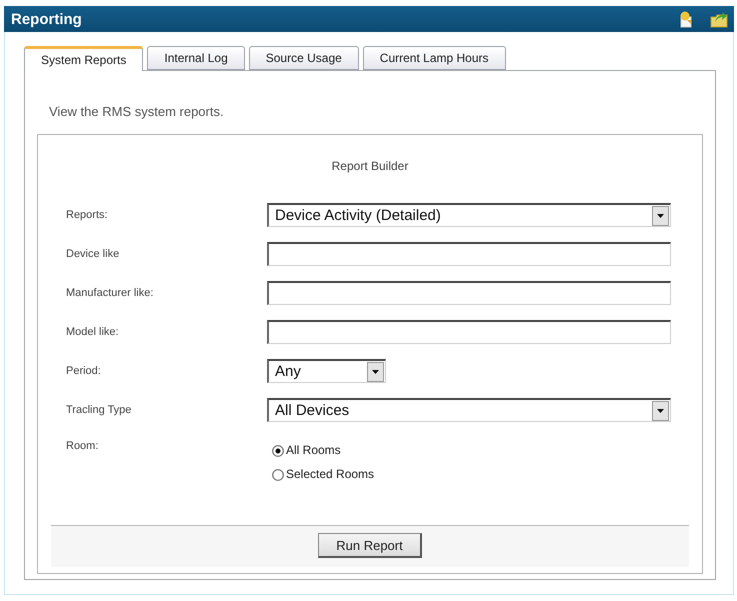  What do you see at coordinates (93, 254) in the screenshot?
I see `field-label: Device like` at bounding box center [93, 254].